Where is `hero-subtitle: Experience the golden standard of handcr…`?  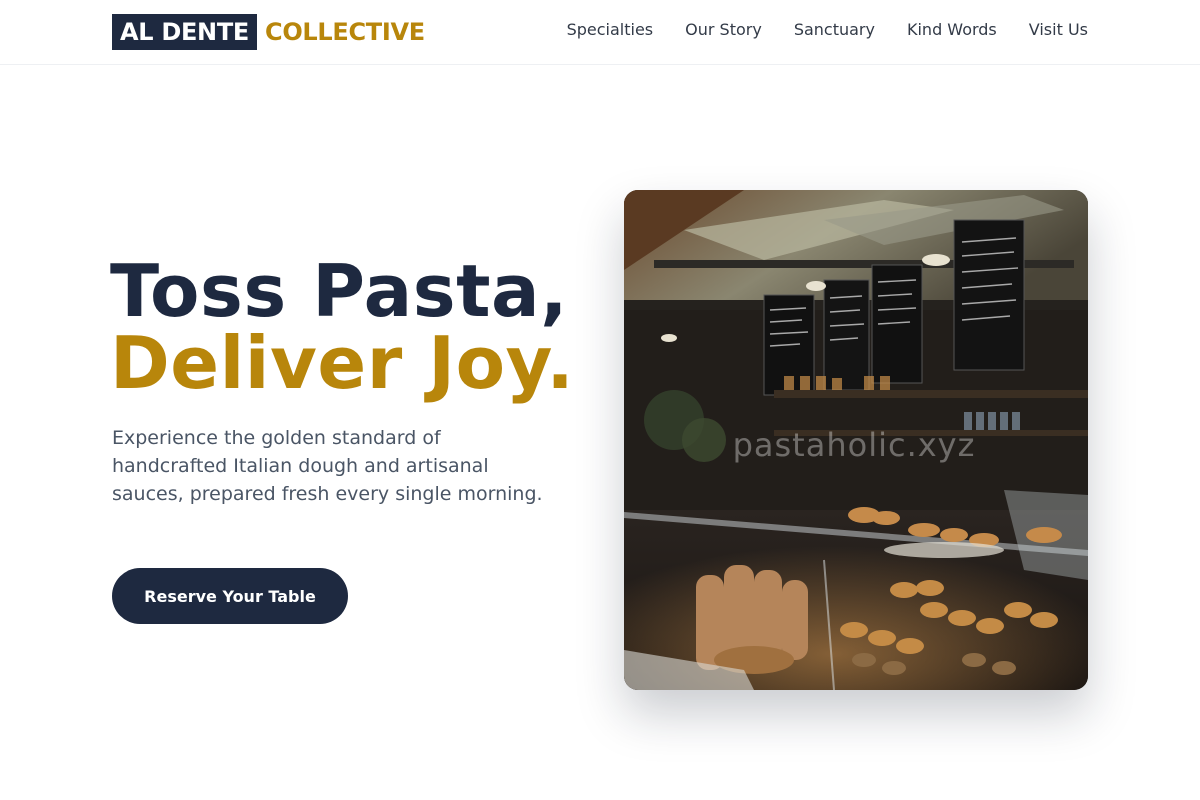 hero-subtitle: Experience the golden standard of handcr… is located at coordinates (327, 466).